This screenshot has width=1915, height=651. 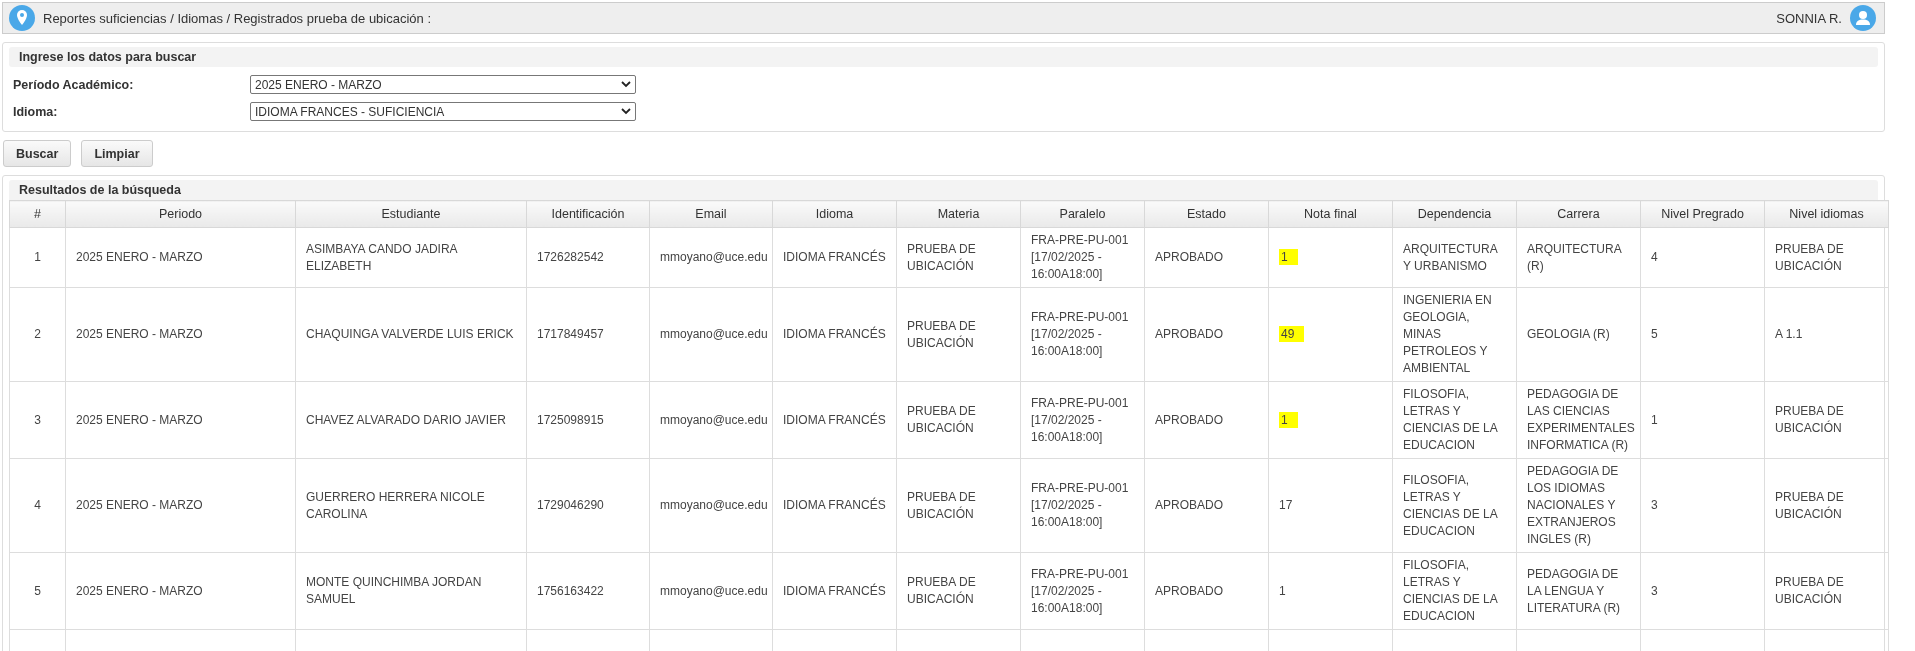 I want to click on field-label: Idioma:, so click(x=36, y=111).